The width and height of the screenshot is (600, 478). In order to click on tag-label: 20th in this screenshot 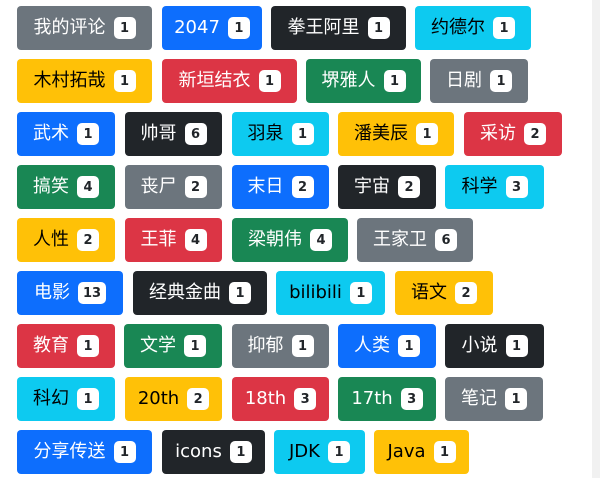, I will do `click(158, 398)`.